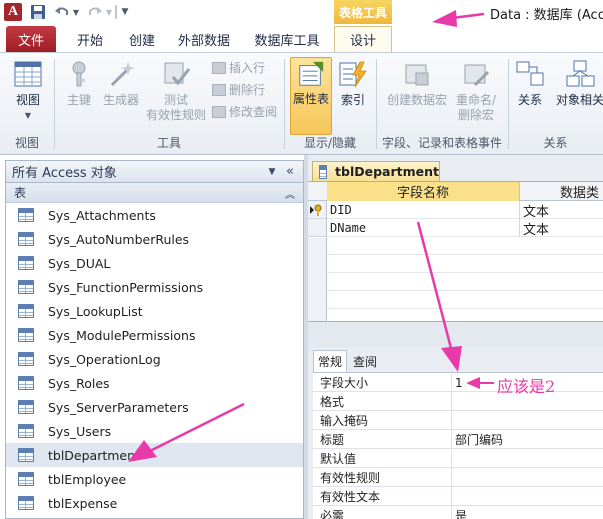 The height and width of the screenshot is (519, 603). I want to click on tab-home: 开始, so click(90, 39).